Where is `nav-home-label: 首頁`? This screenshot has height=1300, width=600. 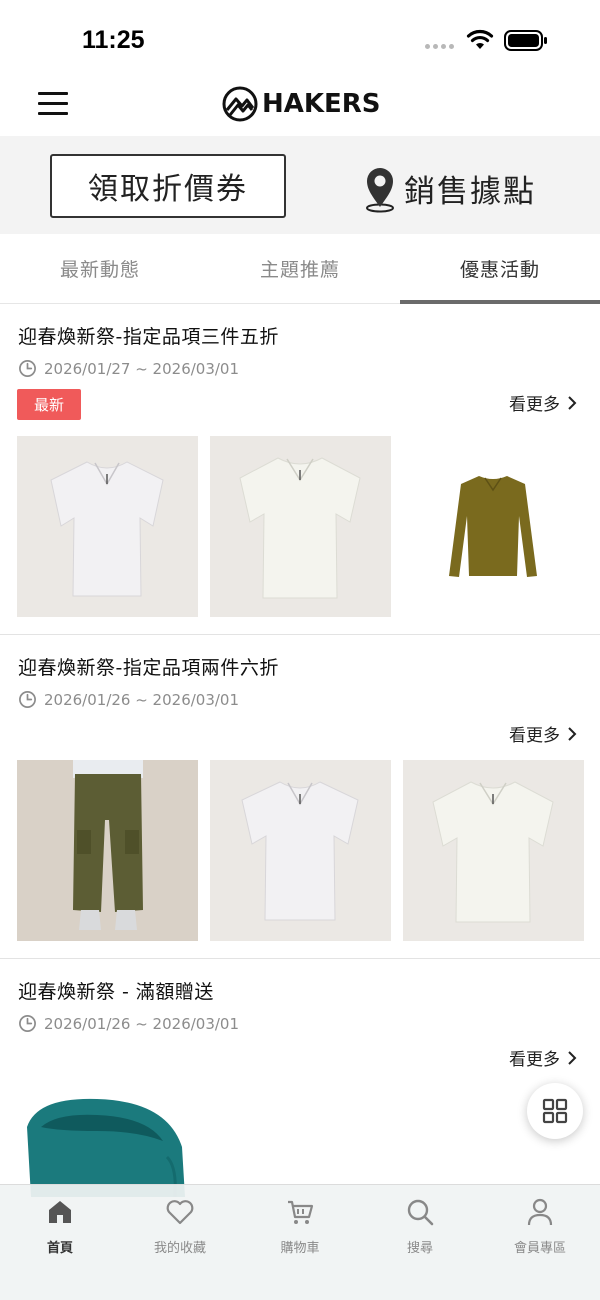 nav-home-label: 首頁 is located at coordinates (59, 1248).